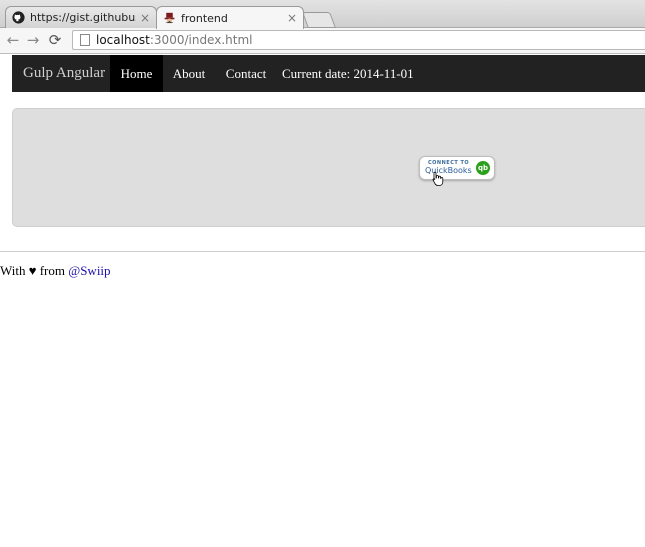 This screenshot has height=547, width=645. What do you see at coordinates (85, 40) in the screenshot?
I see `page-icon` at bounding box center [85, 40].